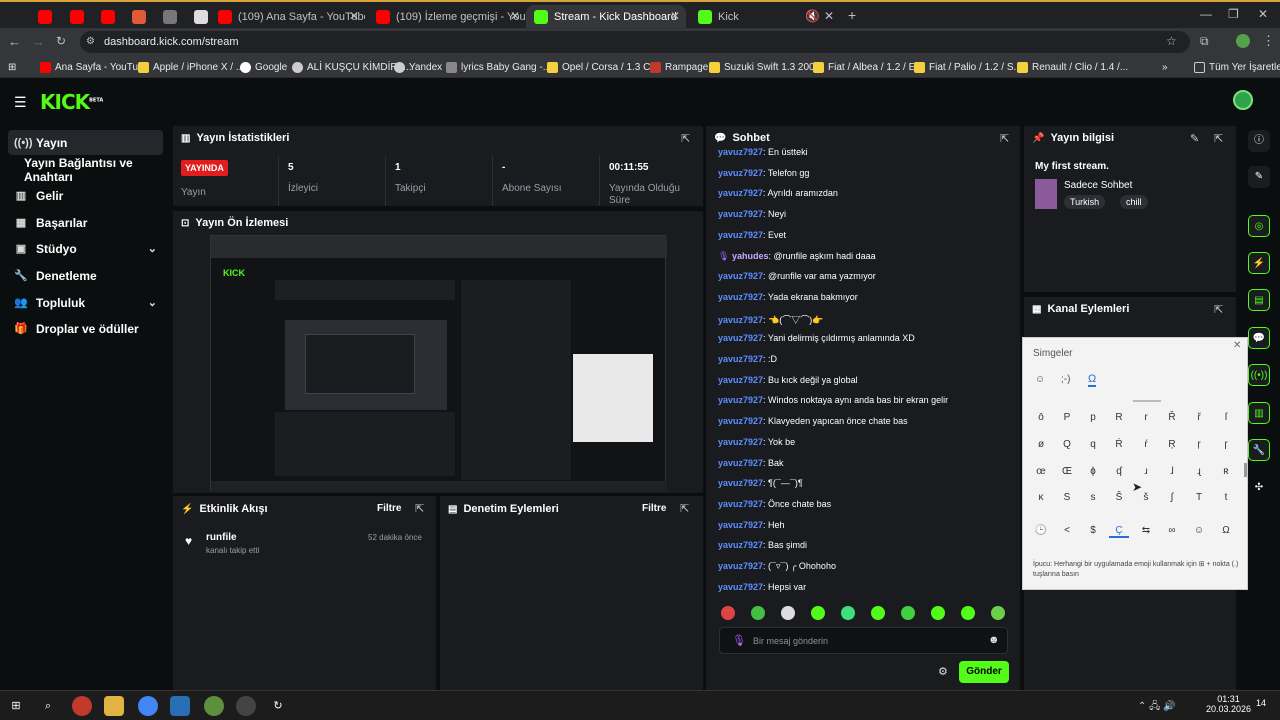 The image size is (1280, 720). What do you see at coordinates (16, 706) in the screenshot?
I see `windows-start-icon: ⊞` at bounding box center [16, 706].